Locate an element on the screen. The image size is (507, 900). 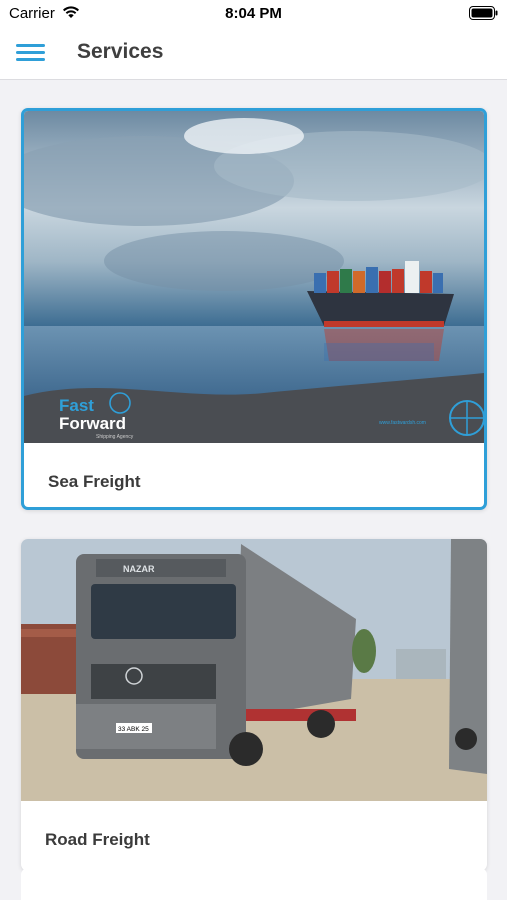
logo-text-fast: Fast is located at coordinates (76, 405).